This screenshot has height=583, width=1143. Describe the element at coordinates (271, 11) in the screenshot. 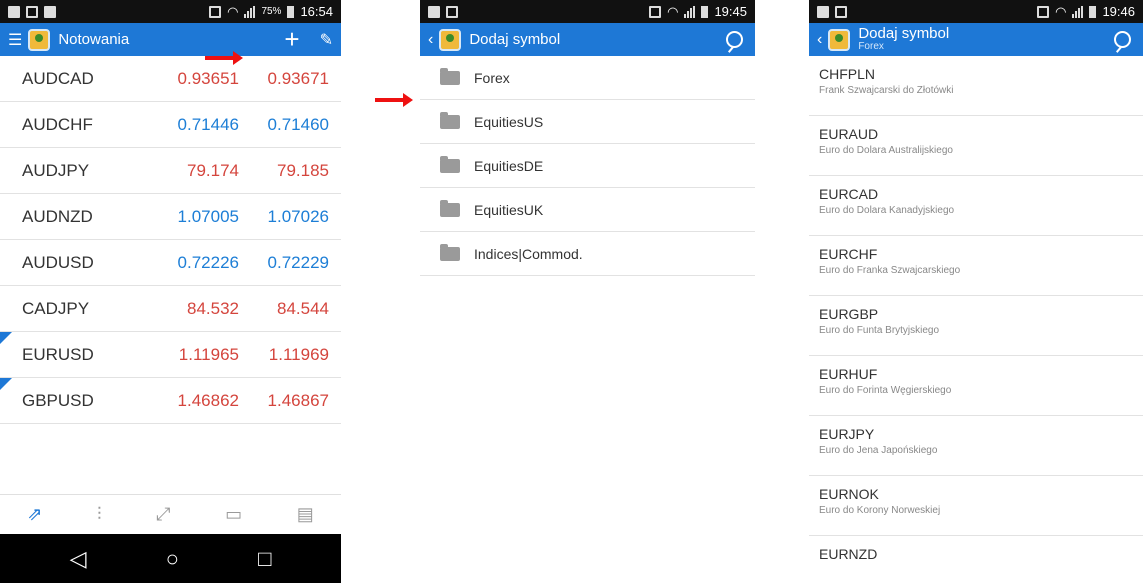

I see `battery-percent: 75%` at that location.